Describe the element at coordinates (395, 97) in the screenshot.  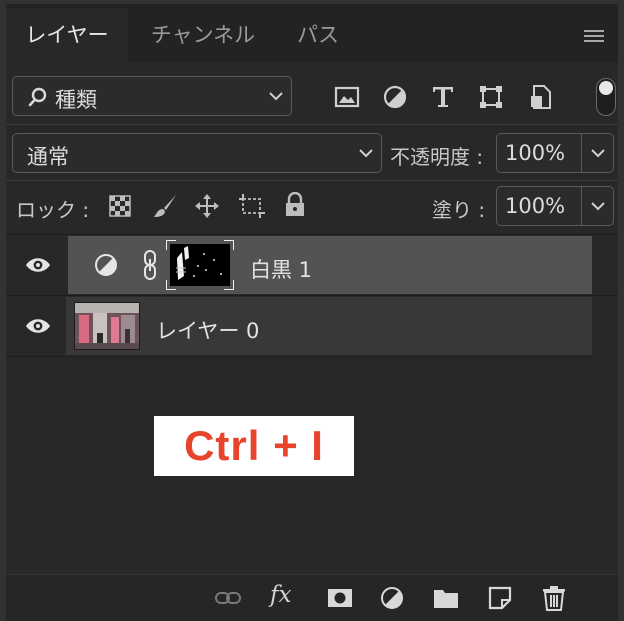
I see `adjustment-filter-icon` at that location.